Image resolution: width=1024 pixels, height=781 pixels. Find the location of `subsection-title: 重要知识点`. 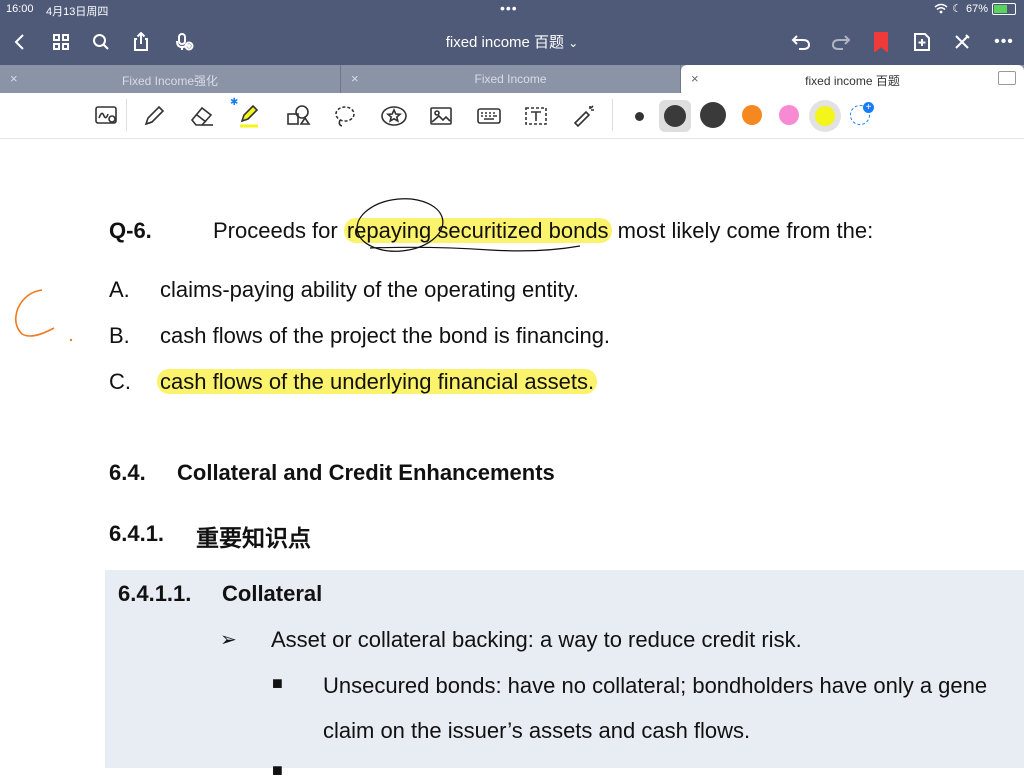

subsection-title: 重要知识点 is located at coordinates (253, 538).